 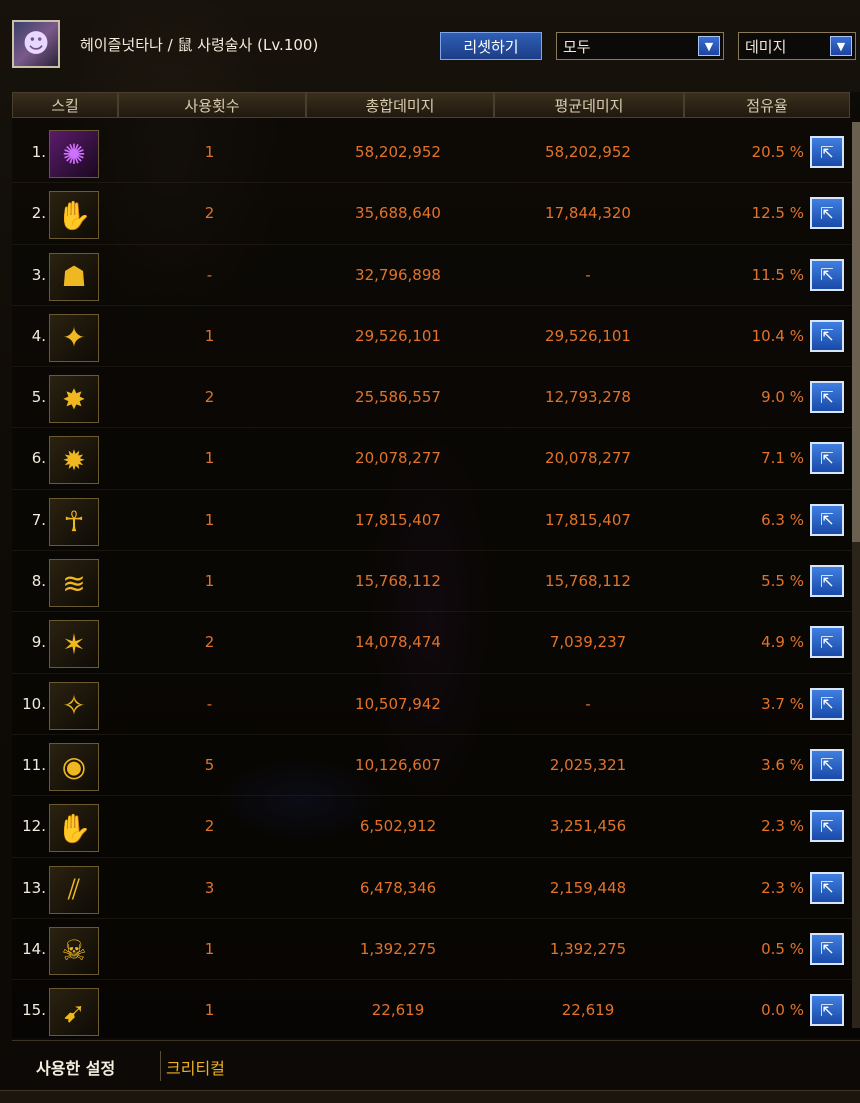 I want to click on table-row: 13. ⫽ 3 6,478,346 2,159,448 2.3 % ⇱, so click(x=436, y=888).